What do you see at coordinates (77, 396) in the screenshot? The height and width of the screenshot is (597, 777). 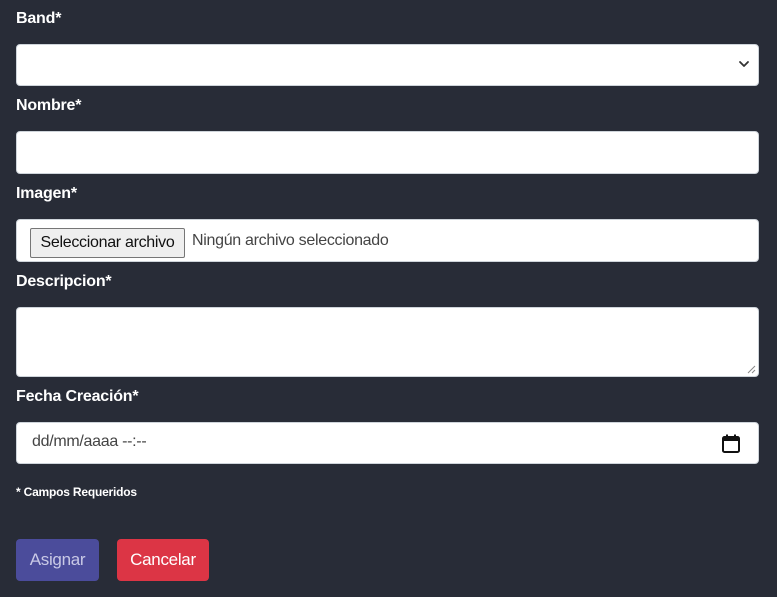 I see `fecha-label: Fecha Creación*` at bounding box center [77, 396].